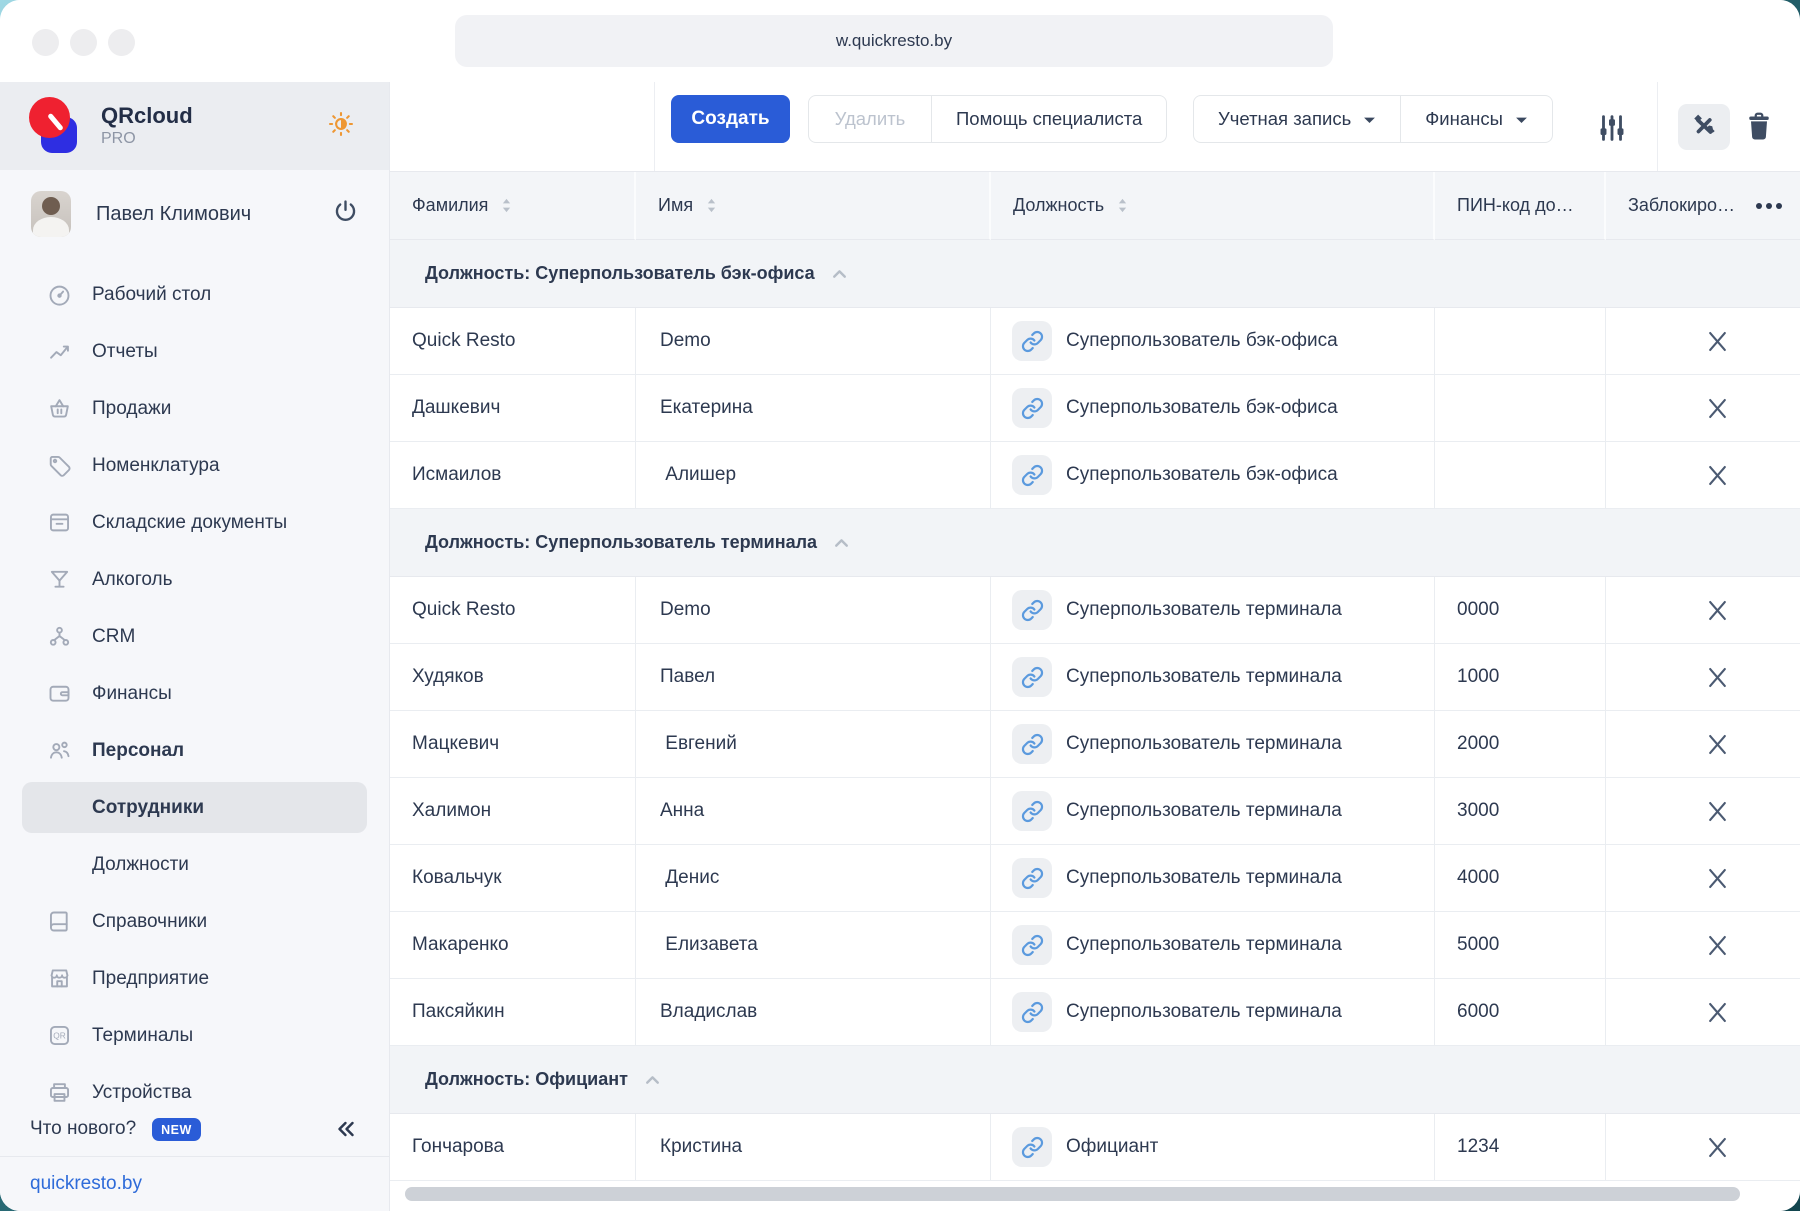  I want to click on cell-role: Суперпользователь бэк-офиса, so click(1213, 408).